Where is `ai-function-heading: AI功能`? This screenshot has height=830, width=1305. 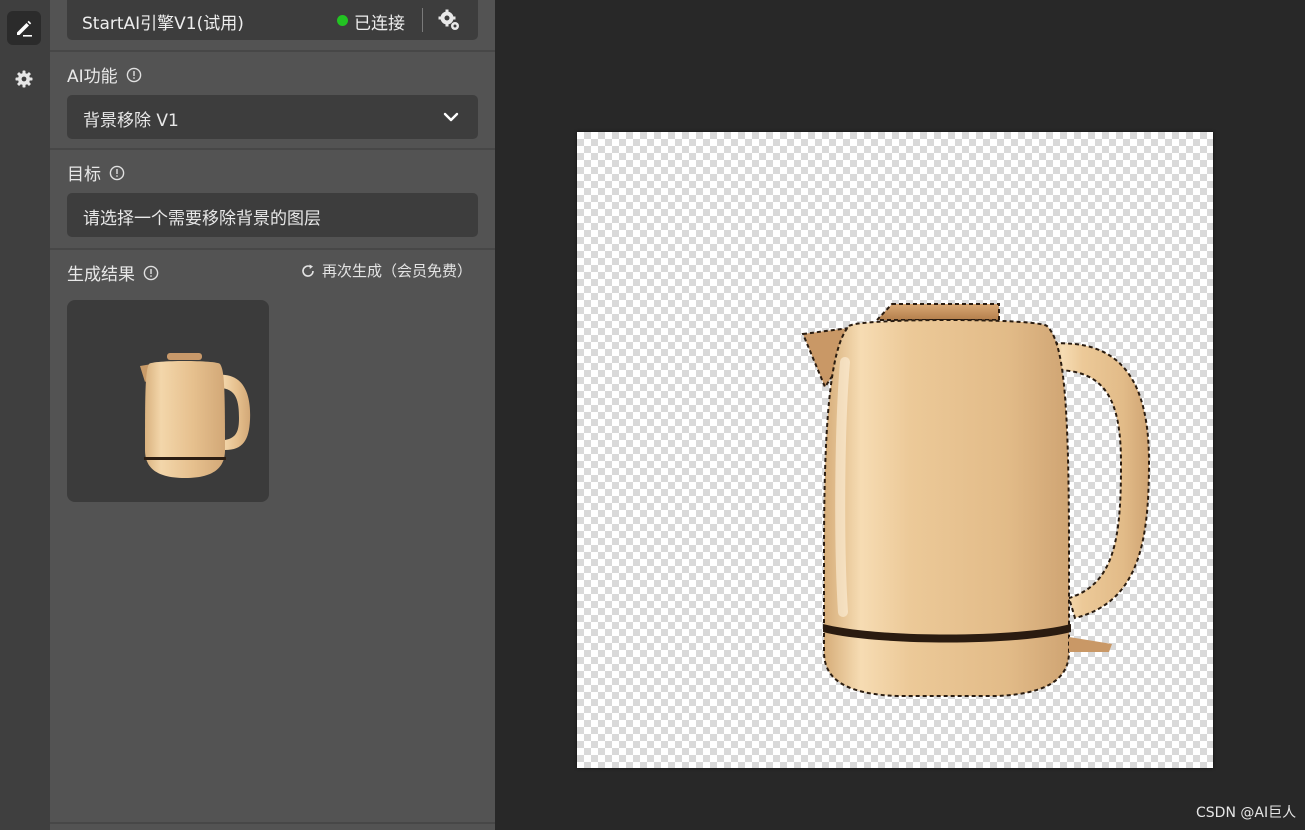
ai-function-heading: AI功能 is located at coordinates (104, 74).